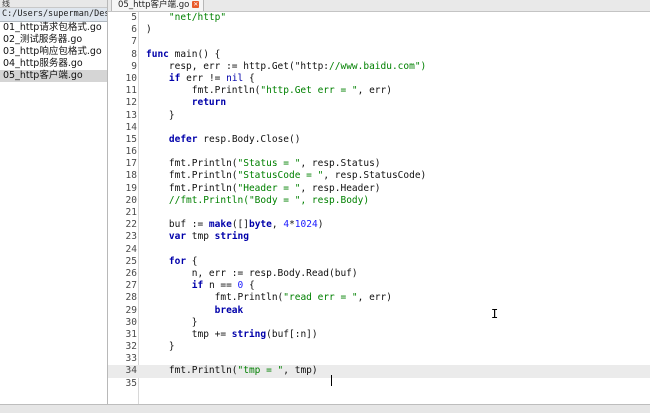 The width and height of the screenshot is (650, 413). Describe the element at coordinates (131, 359) in the screenshot. I see `line-number: 33` at that location.